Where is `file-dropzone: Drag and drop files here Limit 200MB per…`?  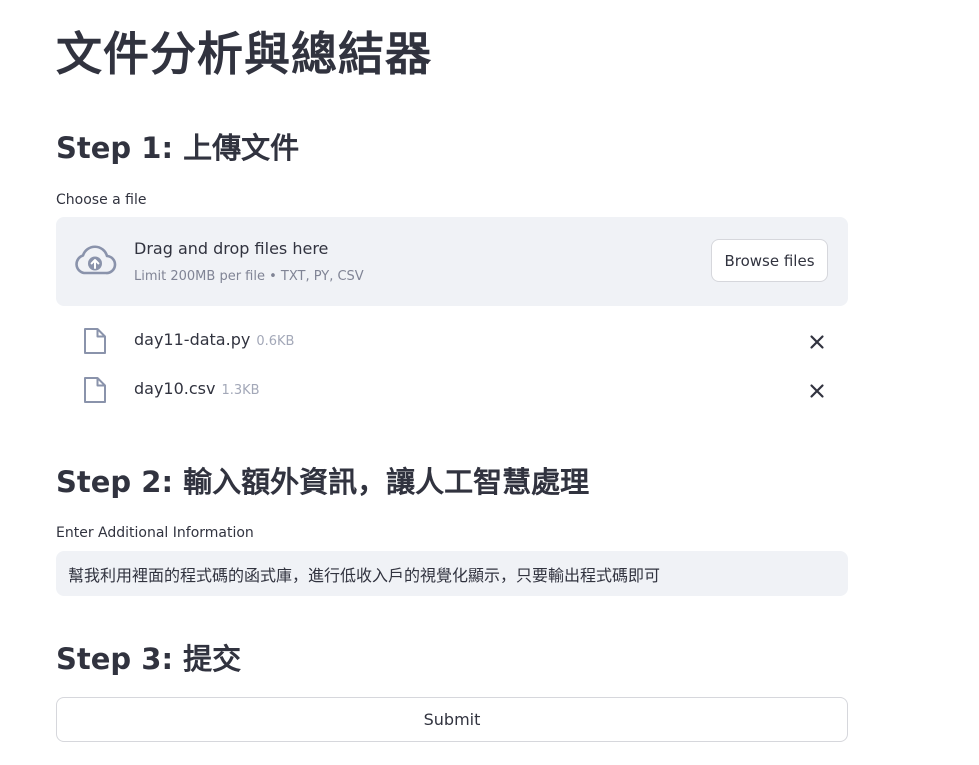
file-dropzone: Drag and drop files here Limit 200MB per… is located at coordinates (452, 261).